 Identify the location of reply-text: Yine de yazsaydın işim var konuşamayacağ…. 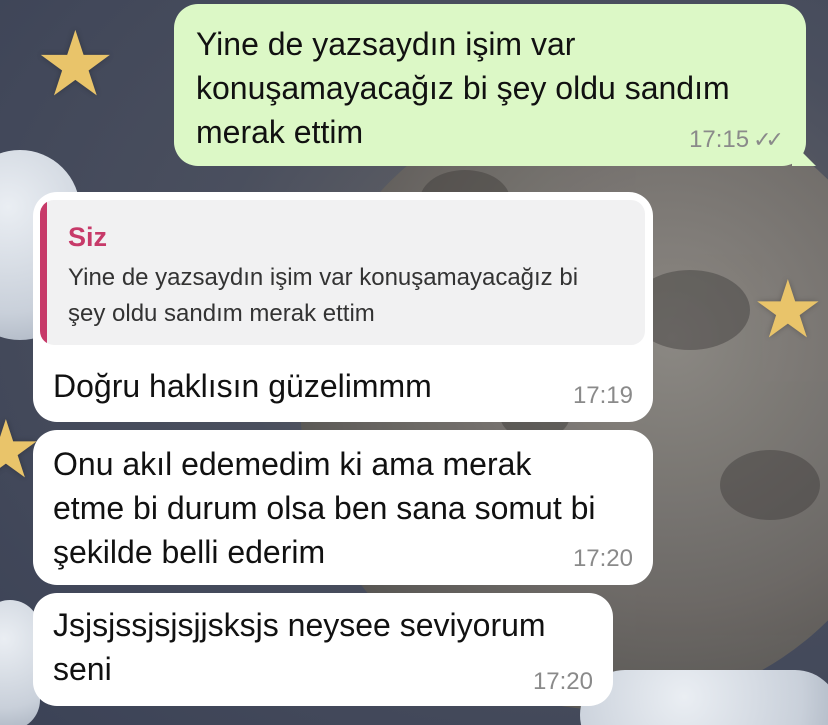
(348, 296).